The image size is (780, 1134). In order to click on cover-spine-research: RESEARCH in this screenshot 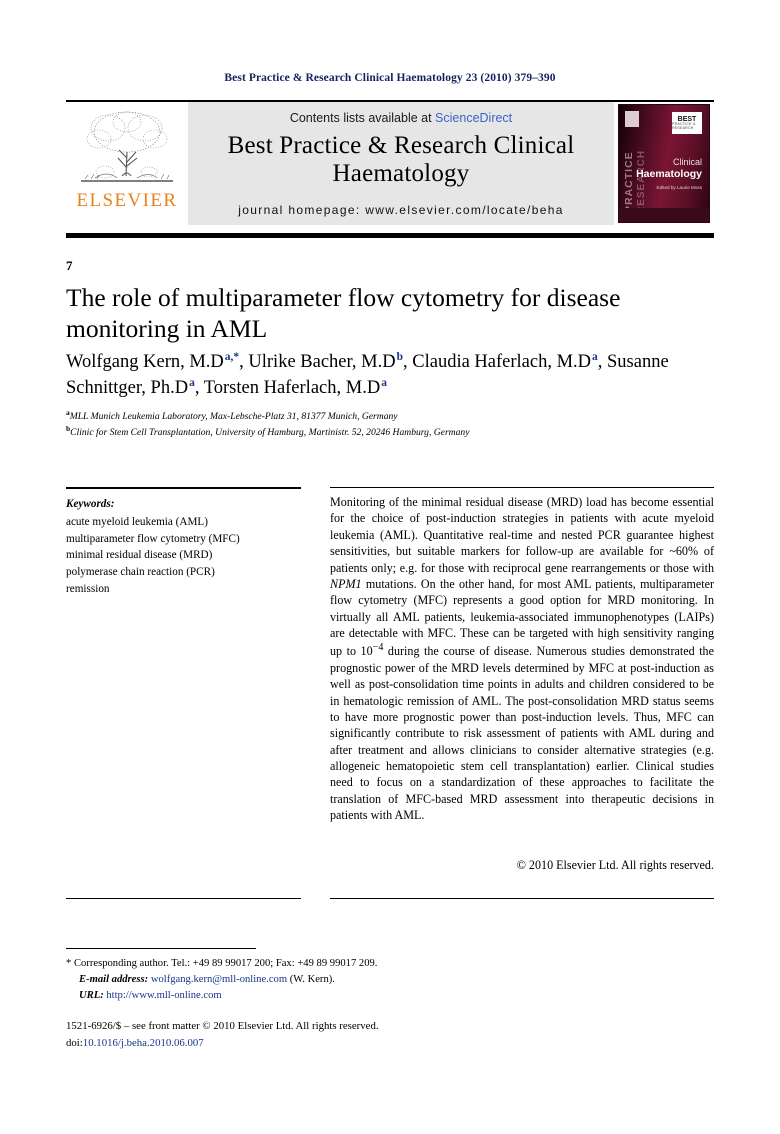, I will do `click(641, 181)`.